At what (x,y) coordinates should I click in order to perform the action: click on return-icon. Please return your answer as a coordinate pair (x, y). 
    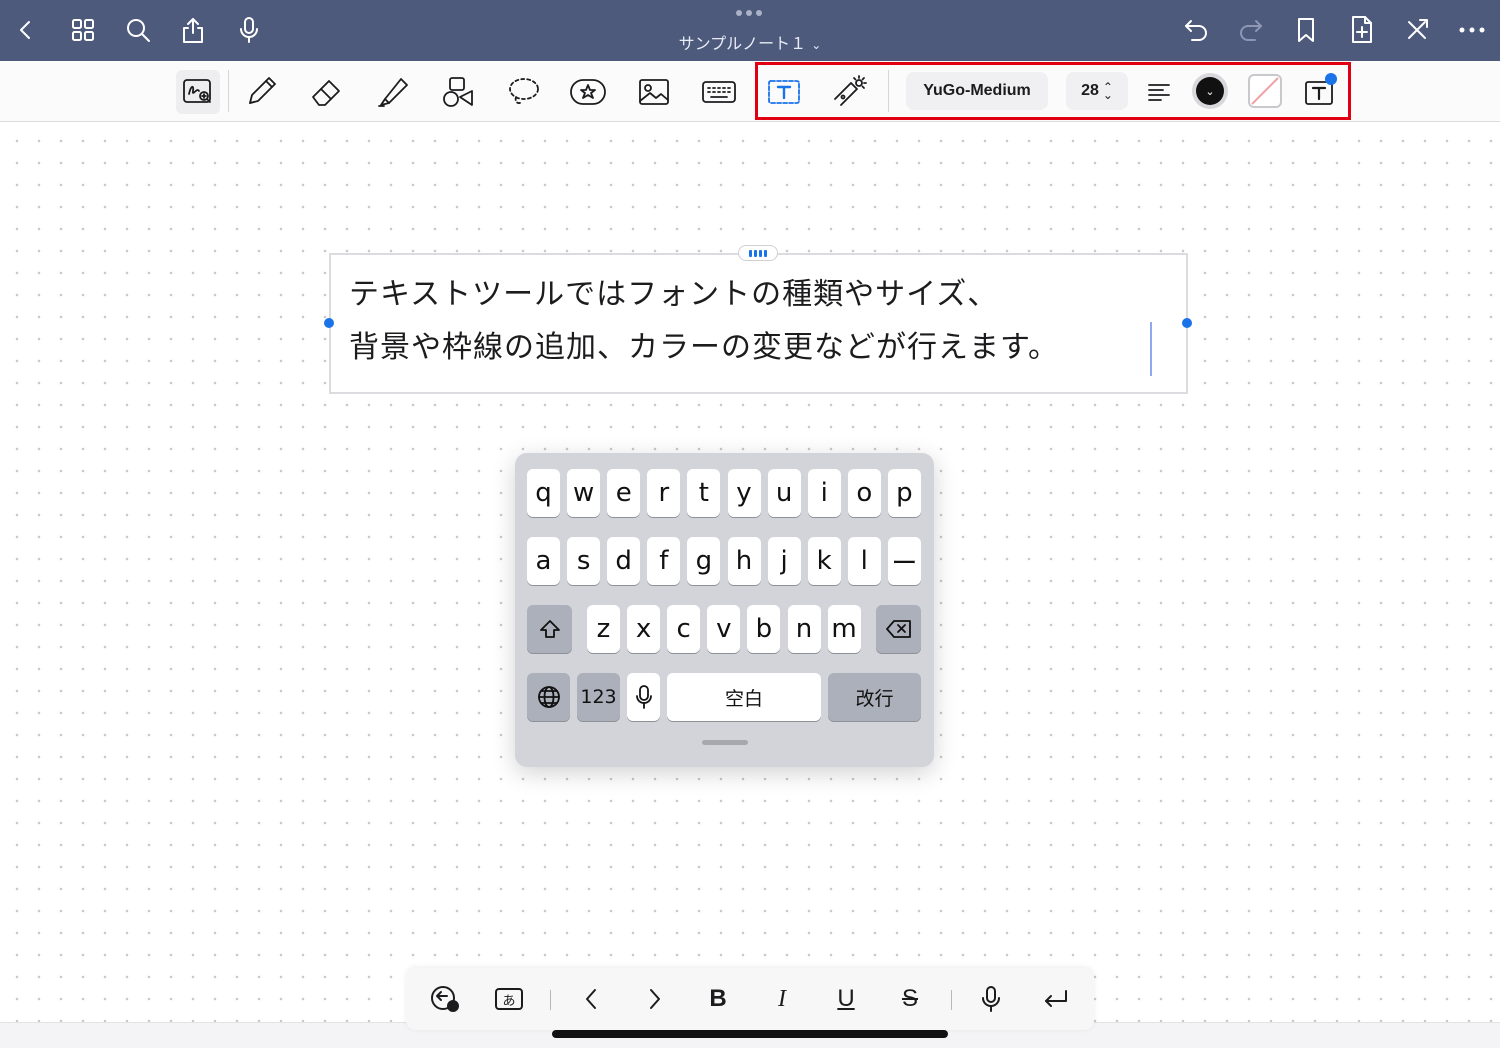
    Looking at the image, I should click on (1055, 999).